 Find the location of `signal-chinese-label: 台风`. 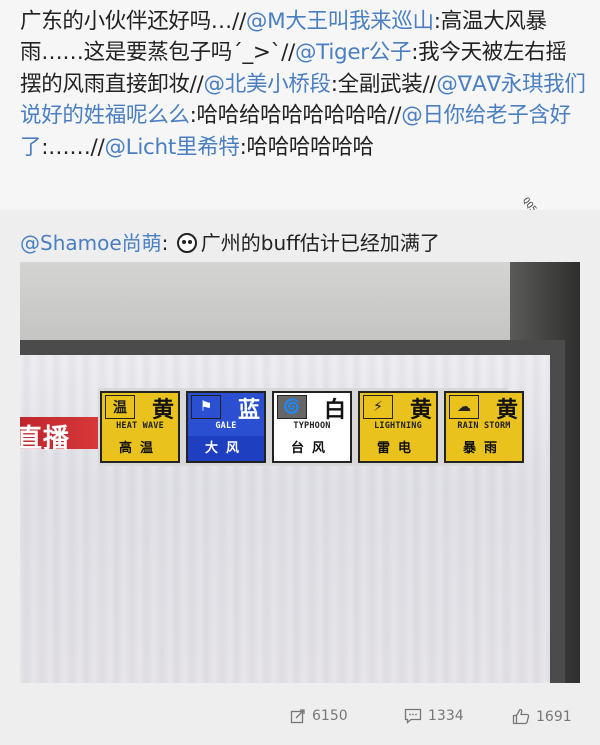

signal-chinese-label: 台风 is located at coordinates (312, 448).